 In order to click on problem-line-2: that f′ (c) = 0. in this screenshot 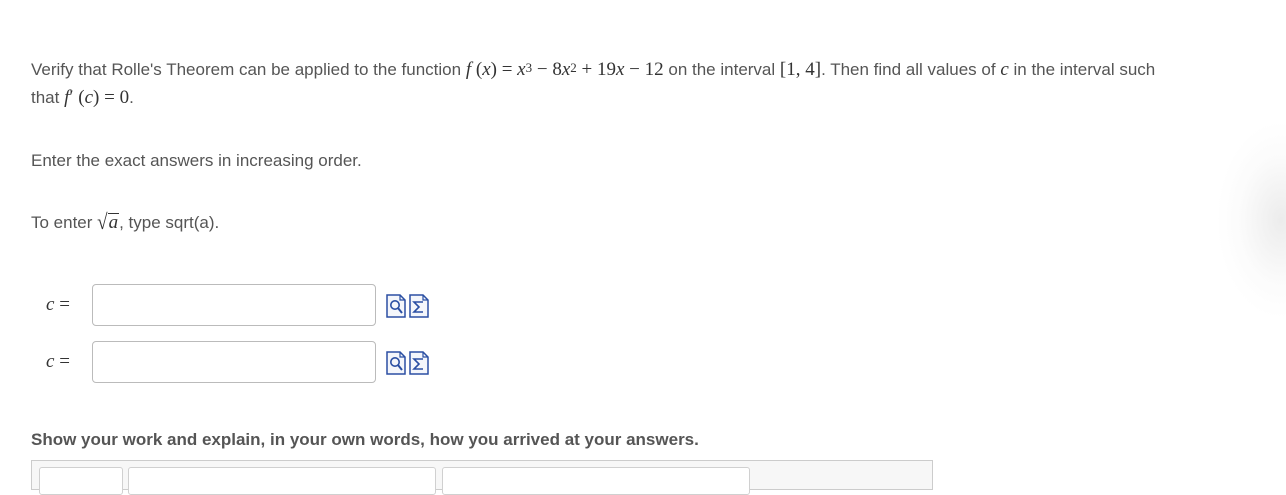, I will do `click(658, 98)`.